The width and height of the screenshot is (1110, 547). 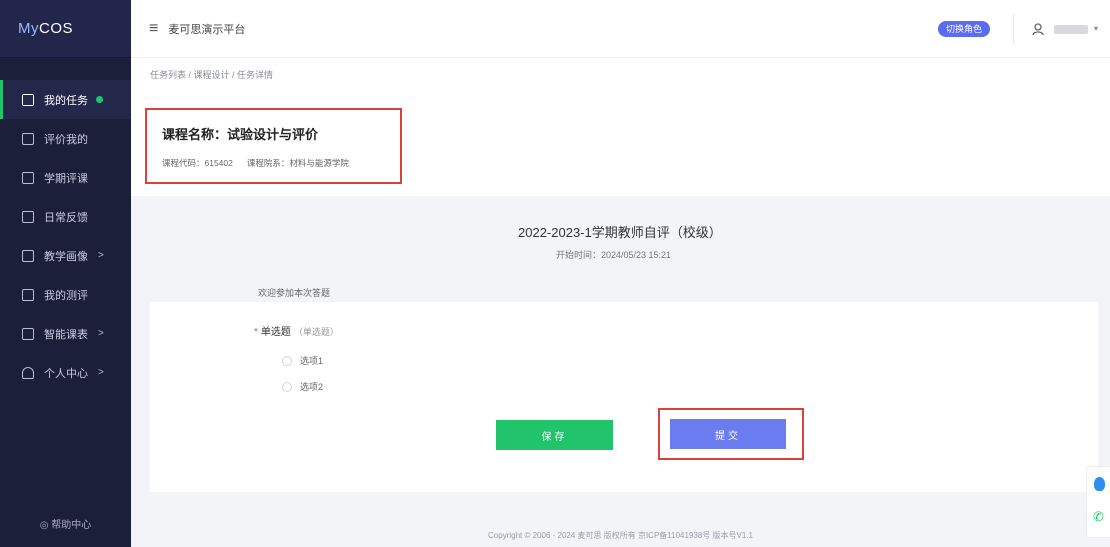 I want to click on help-center-link: ◎ 帮助中心, so click(x=65, y=523).